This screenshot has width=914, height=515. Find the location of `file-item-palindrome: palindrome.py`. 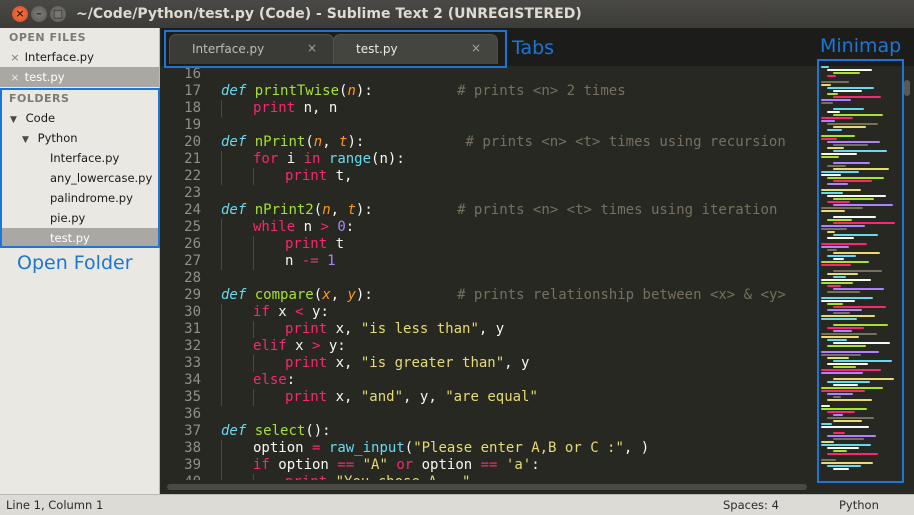

file-item-palindrome: palindrome.py is located at coordinates (79, 198).